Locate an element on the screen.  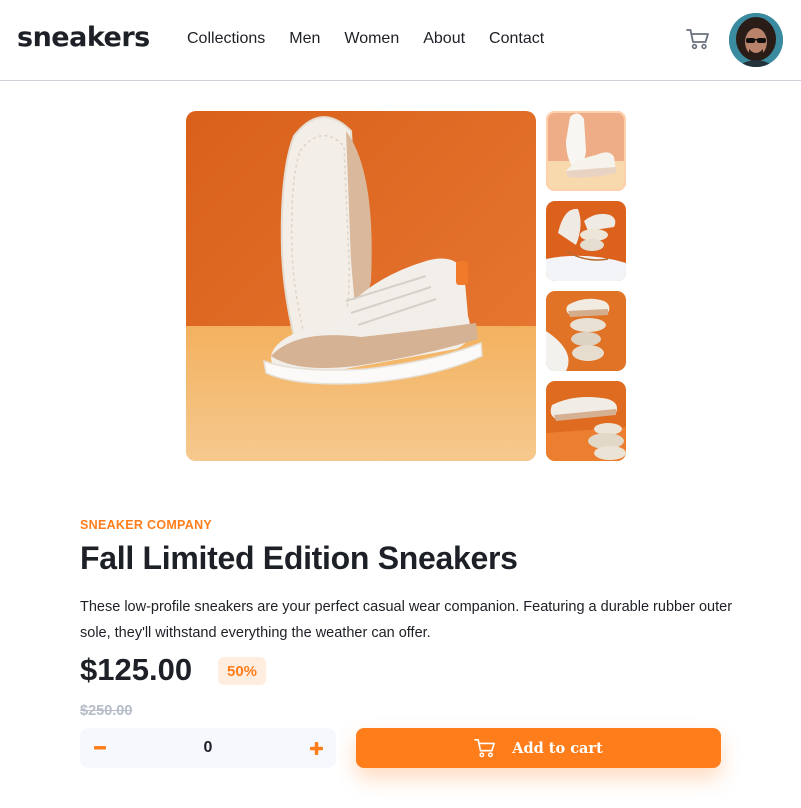
company-label: SNEAKER COMPANY is located at coordinates (146, 525).